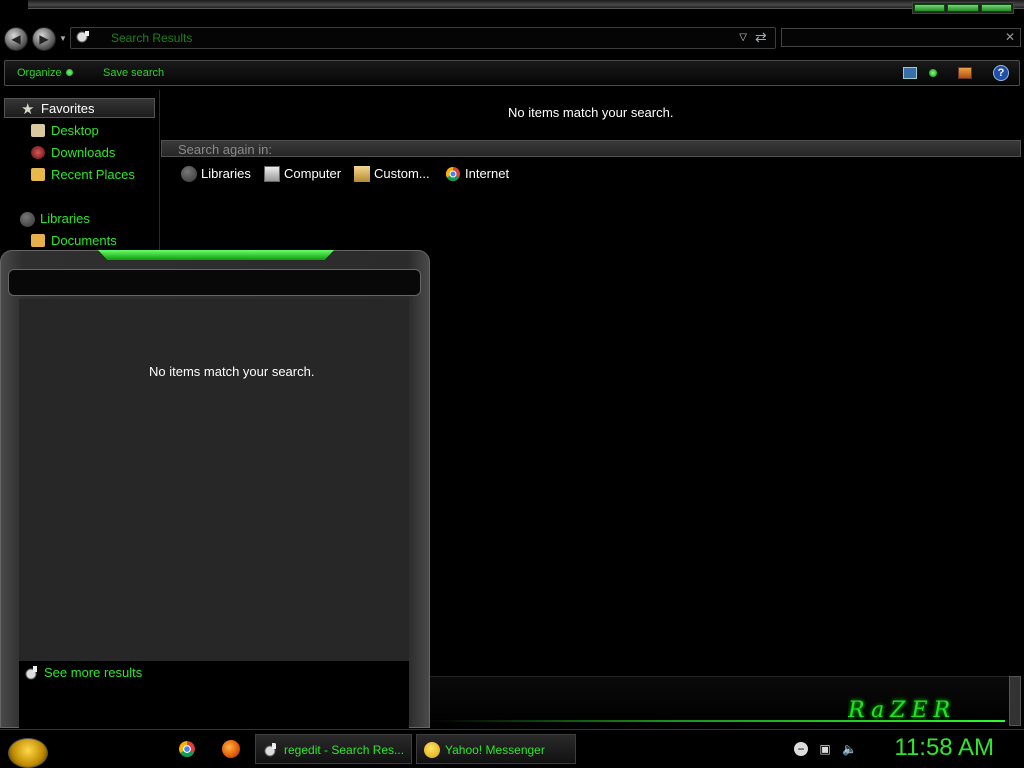 This screenshot has width=1024, height=768. Describe the element at coordinates (28, 109) in the screenshot. I see `star-icon: ★` at that location.